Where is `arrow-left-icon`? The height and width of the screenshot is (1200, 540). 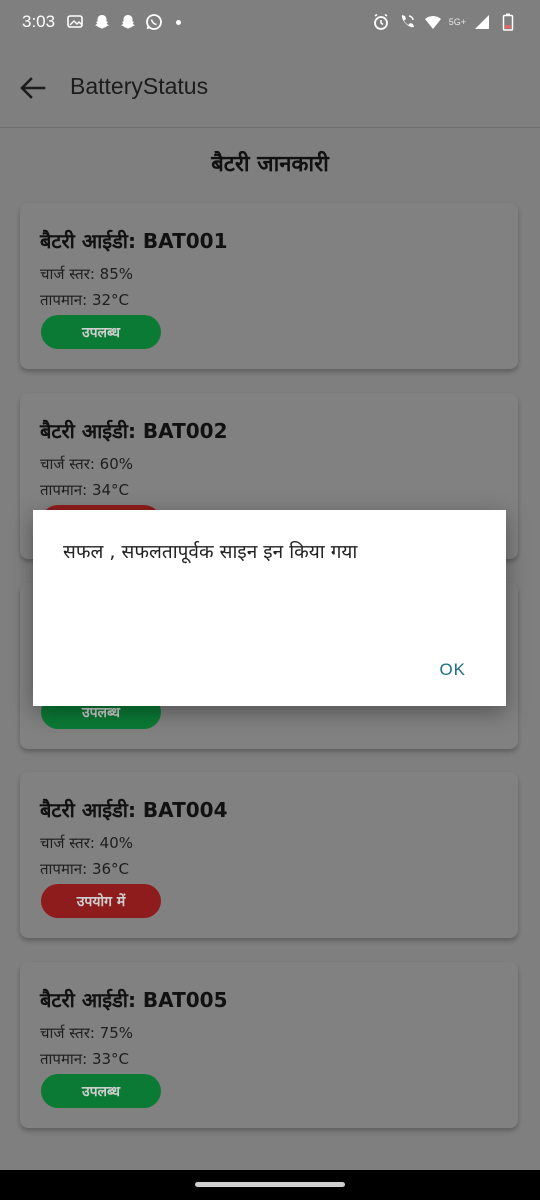
arrow-left-icon is located at coordinates (33, 88).